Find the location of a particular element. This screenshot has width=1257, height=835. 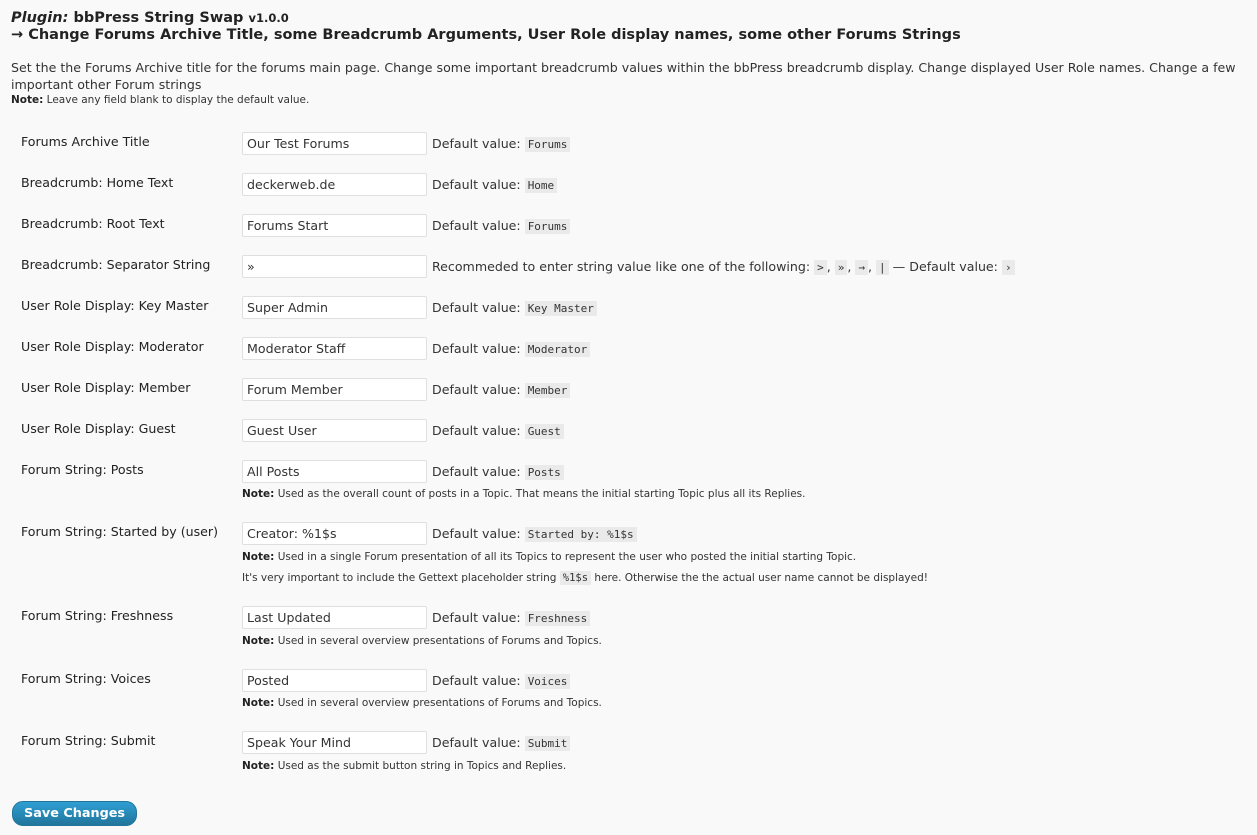

plugin-name: bbPress String Swap is located at coordinates (158, 18).